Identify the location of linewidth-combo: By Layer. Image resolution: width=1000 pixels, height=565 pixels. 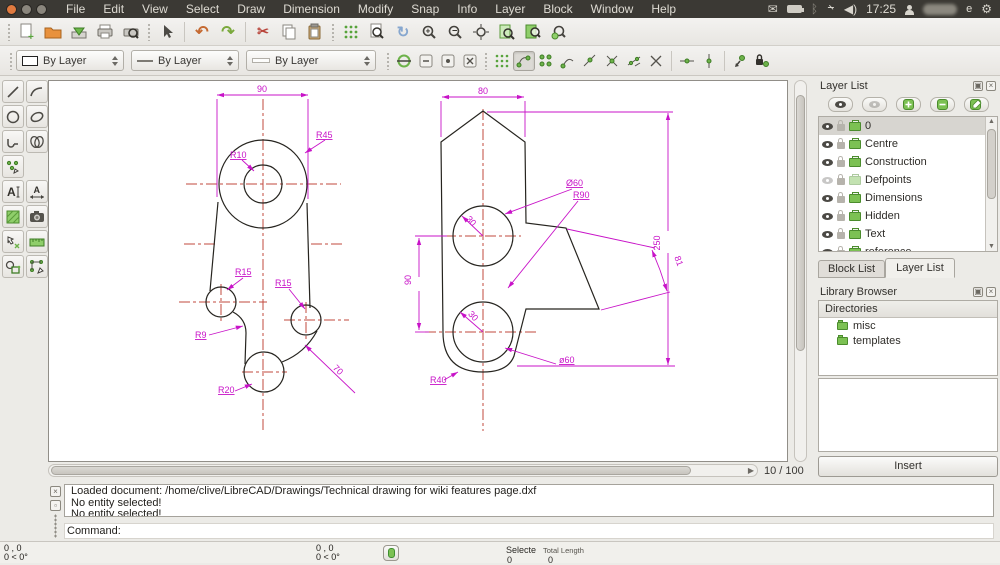
(311, 60).